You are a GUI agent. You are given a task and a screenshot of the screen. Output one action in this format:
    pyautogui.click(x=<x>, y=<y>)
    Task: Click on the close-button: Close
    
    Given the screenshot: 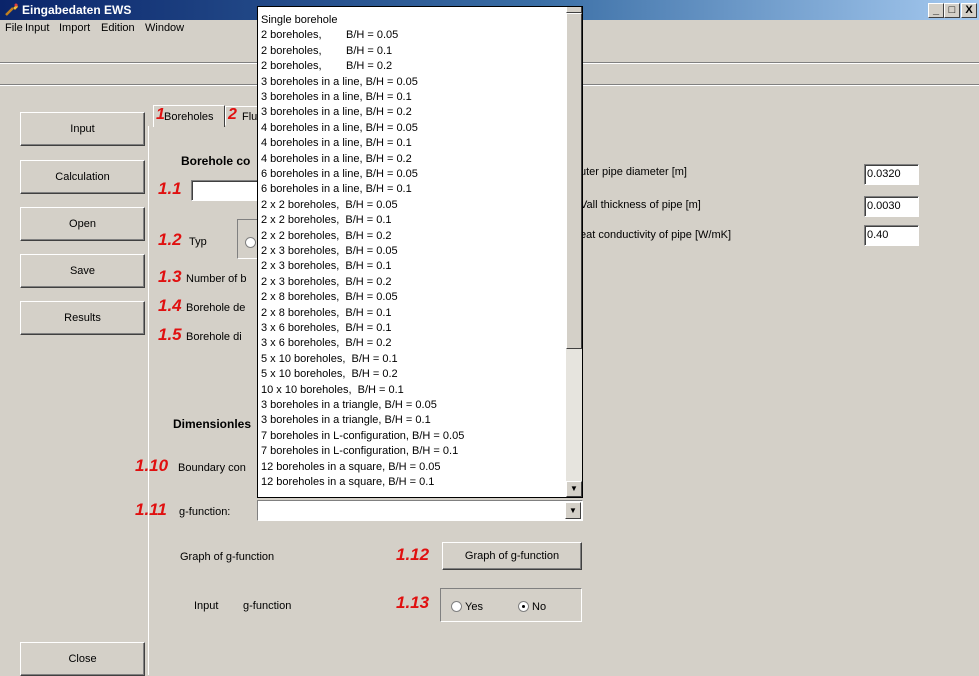 What is the action you would take?
    pyautogui.click(x=82, y=659)
    